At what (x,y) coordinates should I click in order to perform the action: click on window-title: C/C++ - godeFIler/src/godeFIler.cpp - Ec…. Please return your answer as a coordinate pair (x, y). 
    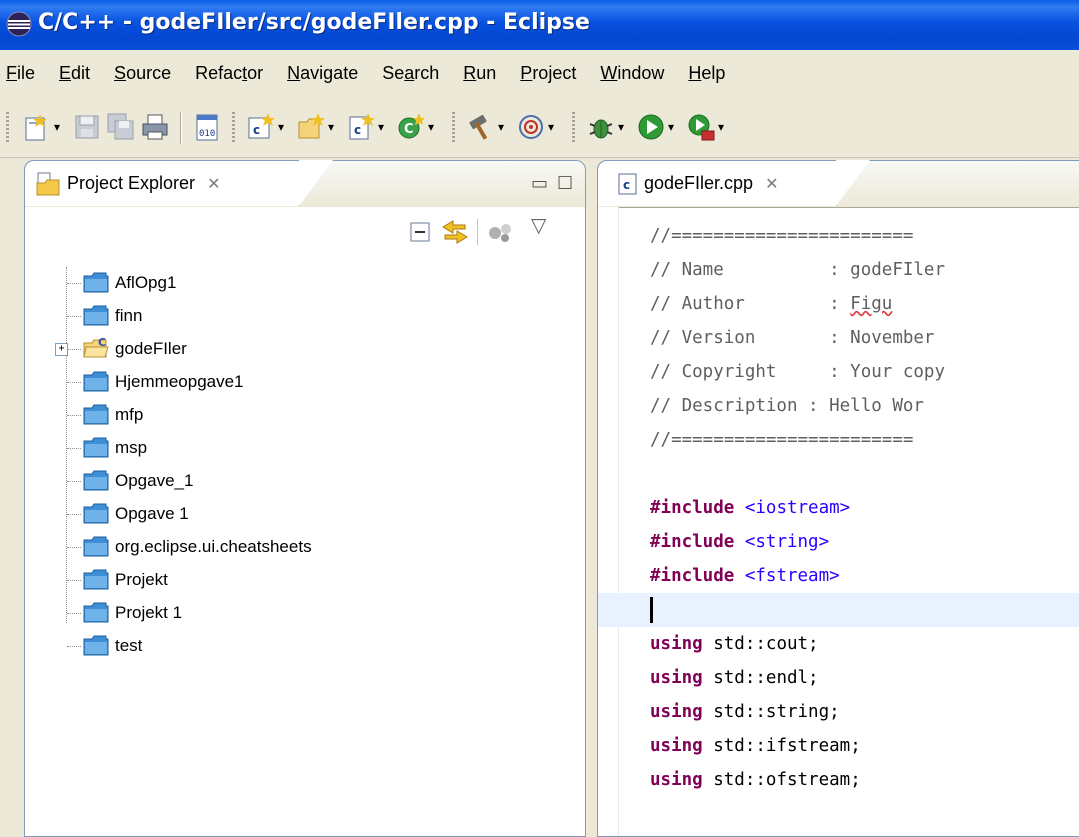
    Looking at the image, I should click on (314, 22).